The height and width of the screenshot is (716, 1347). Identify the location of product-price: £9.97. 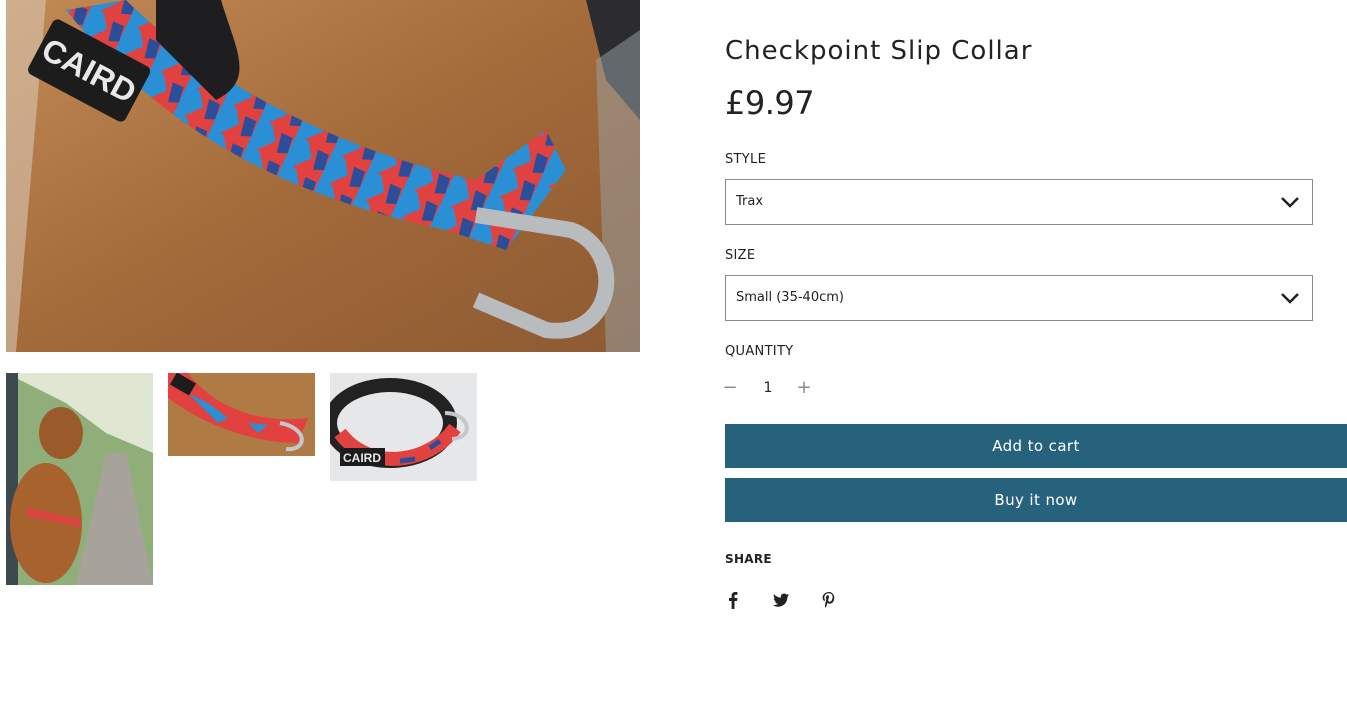
(770, 103).